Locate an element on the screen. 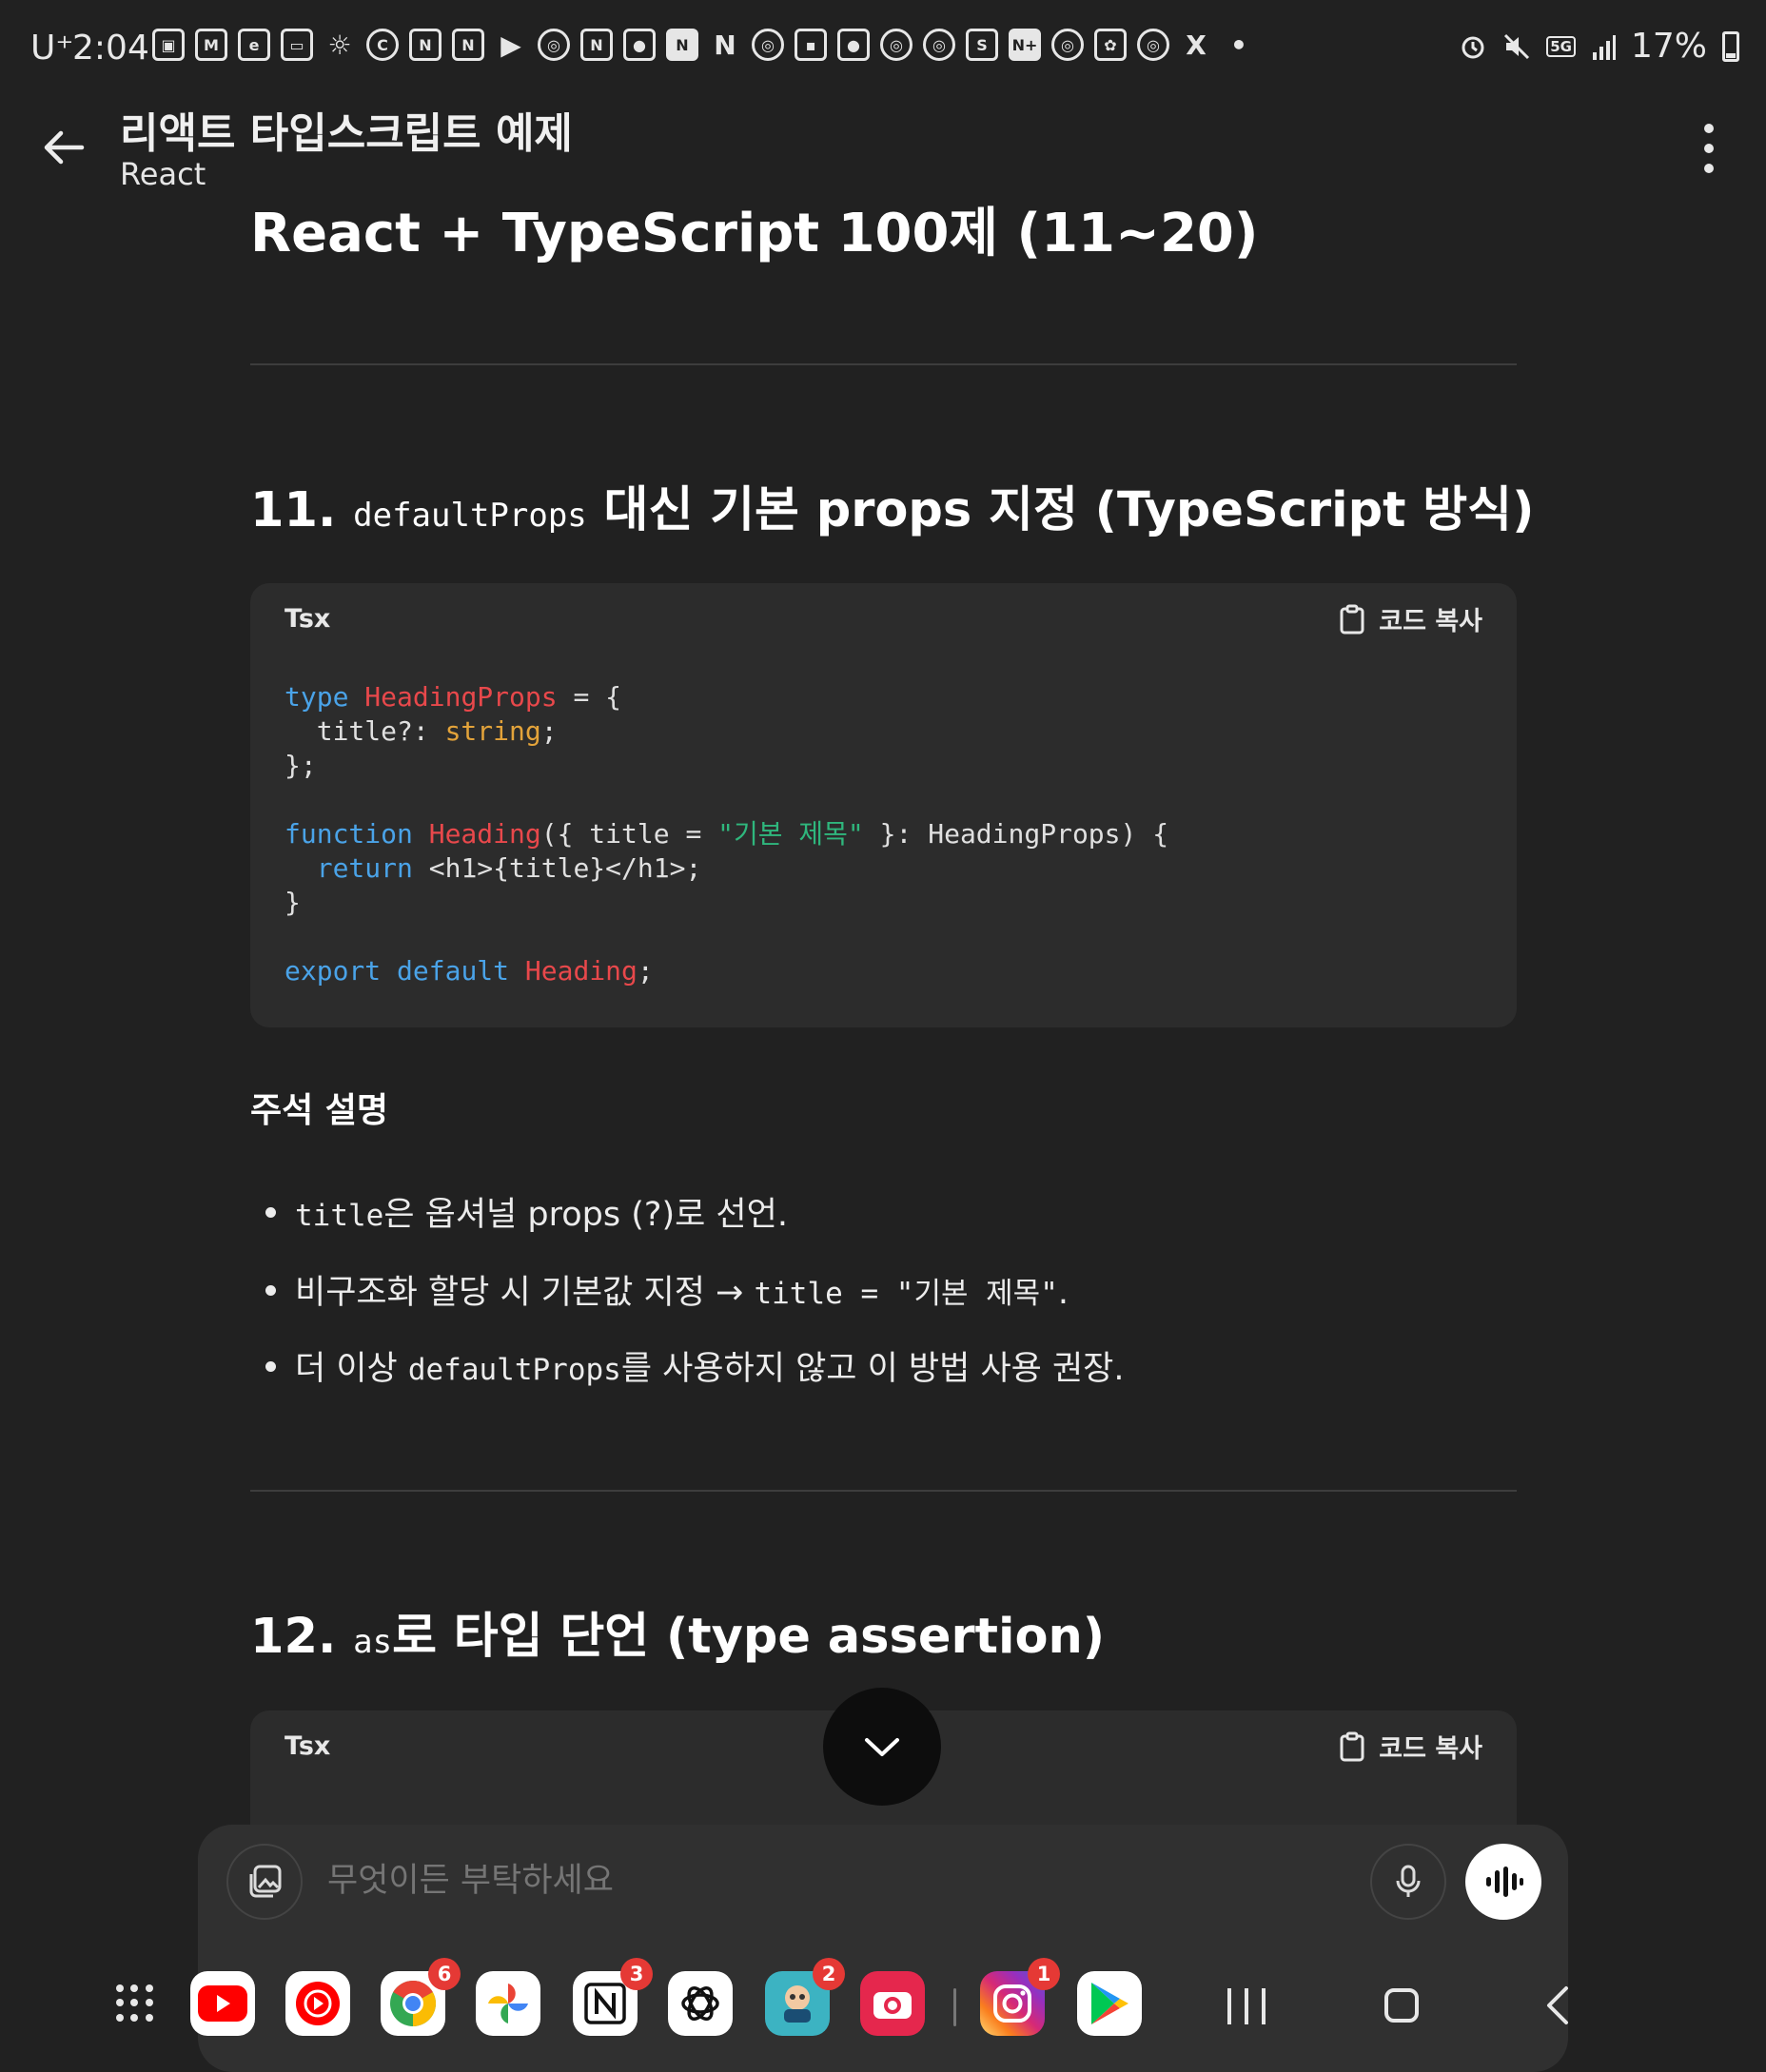 The image size is (1766, 2072). notification-badge: 6 is located at coordinates (444, 1974).